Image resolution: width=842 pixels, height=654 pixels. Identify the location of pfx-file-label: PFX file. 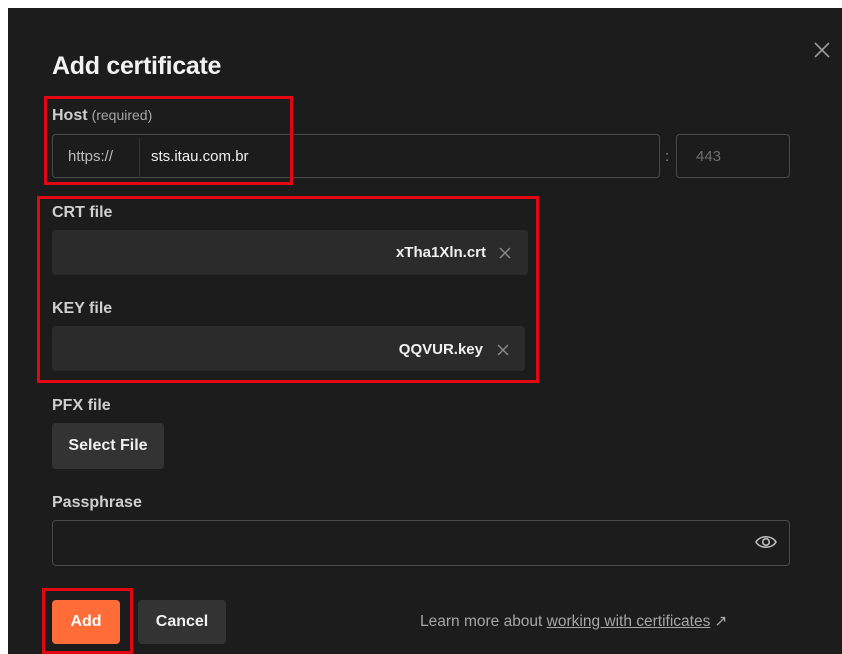
(81, 405).